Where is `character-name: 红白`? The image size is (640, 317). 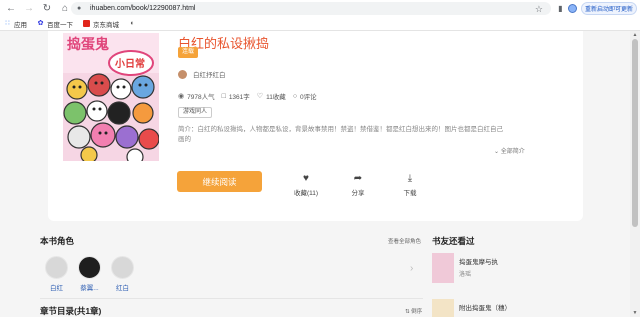 character-name: 红白 is located at coordinates (122, 288).